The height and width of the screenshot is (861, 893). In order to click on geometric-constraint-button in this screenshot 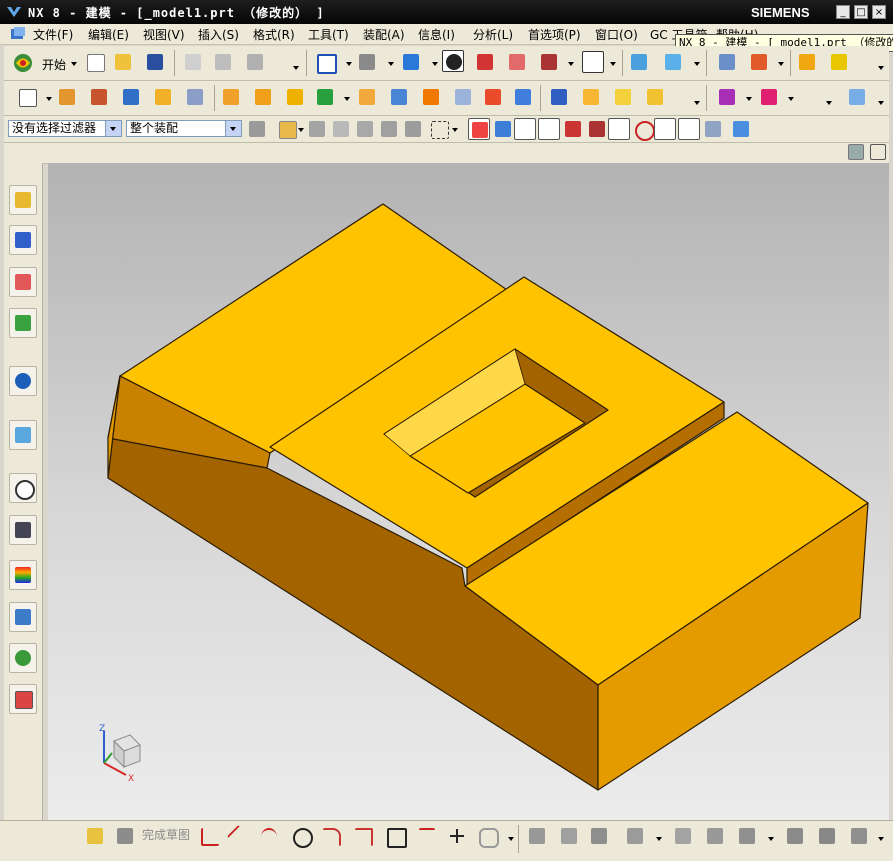, I will do `click(683, 836)`.